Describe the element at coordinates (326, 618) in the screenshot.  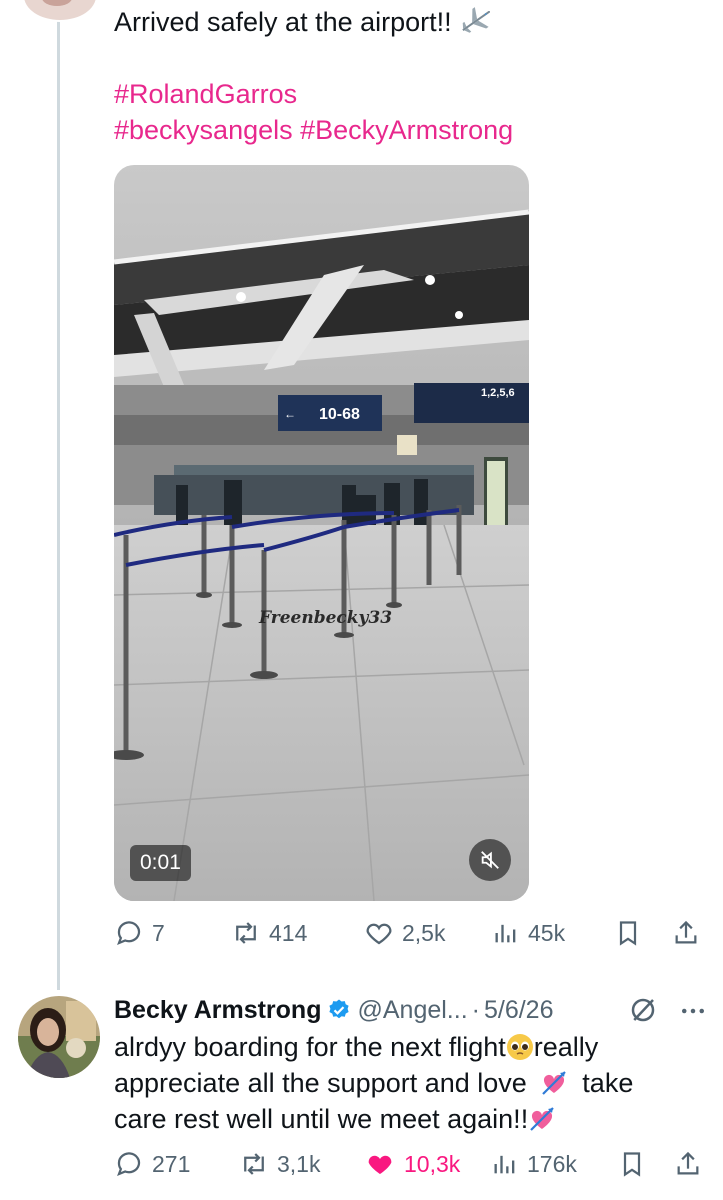
I see `watermark: Freenbecky33` at that location.